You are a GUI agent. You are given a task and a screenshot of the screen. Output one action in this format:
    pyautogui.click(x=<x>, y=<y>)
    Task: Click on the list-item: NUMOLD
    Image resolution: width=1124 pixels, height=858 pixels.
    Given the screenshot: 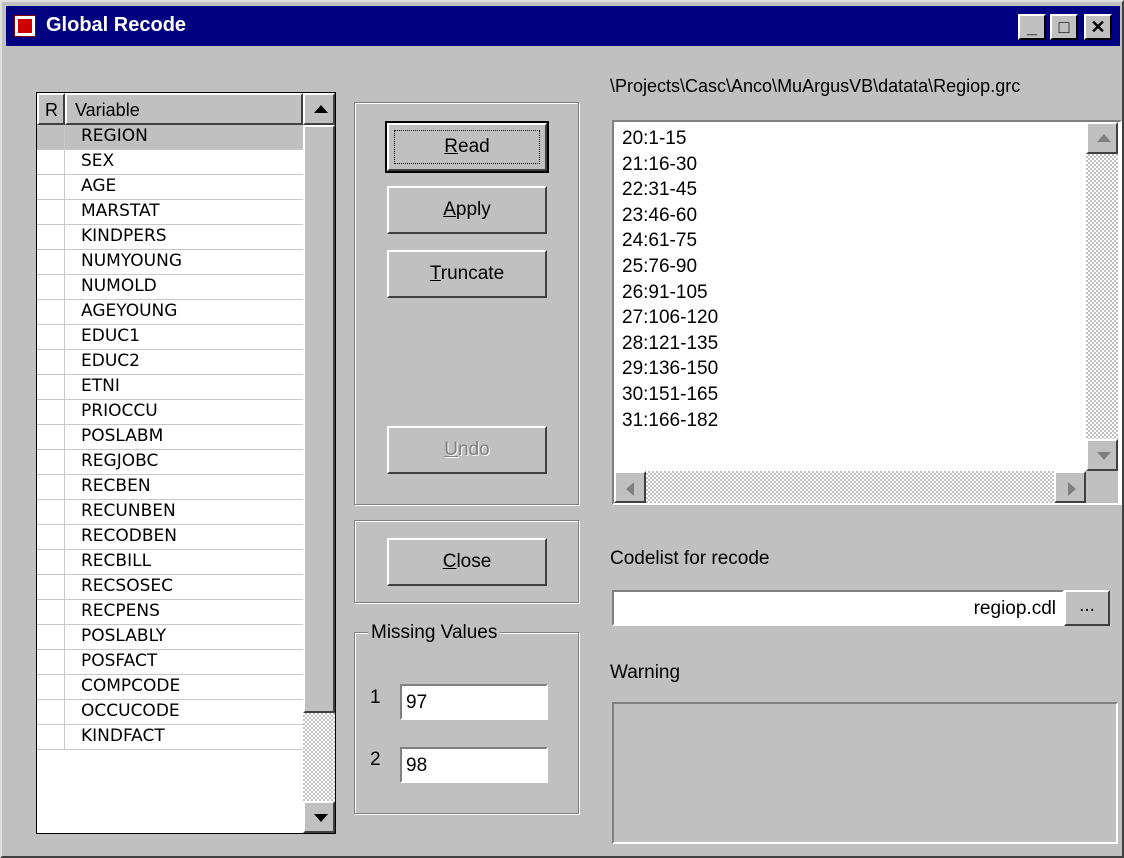 What is the action you would take?
    pyautogui.click(x=170, y=287)
    